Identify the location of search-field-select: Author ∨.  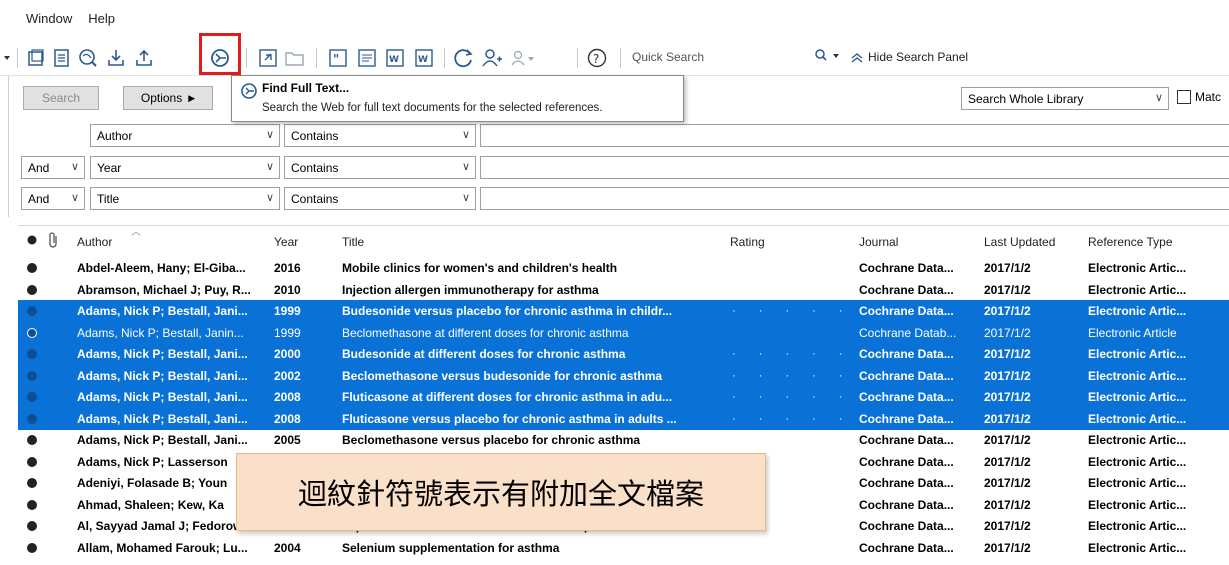
(185, 135).